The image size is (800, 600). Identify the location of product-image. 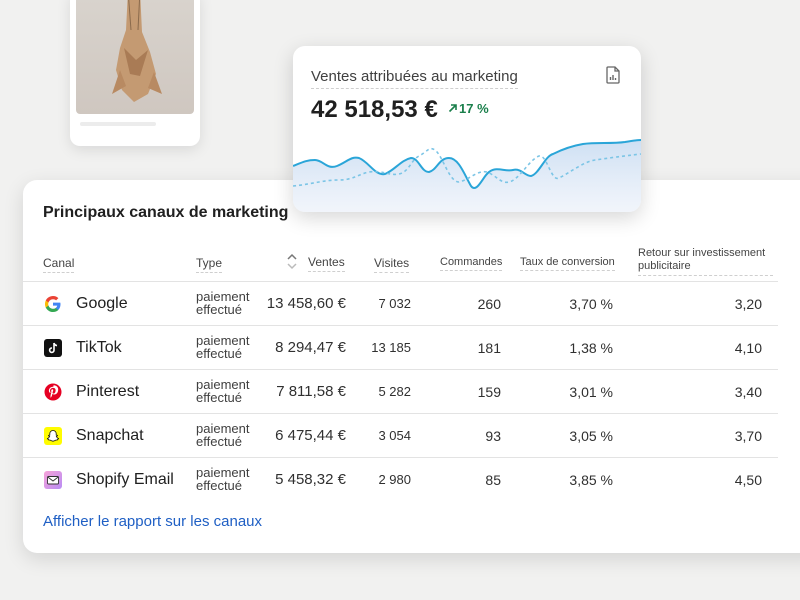
(135, 57).